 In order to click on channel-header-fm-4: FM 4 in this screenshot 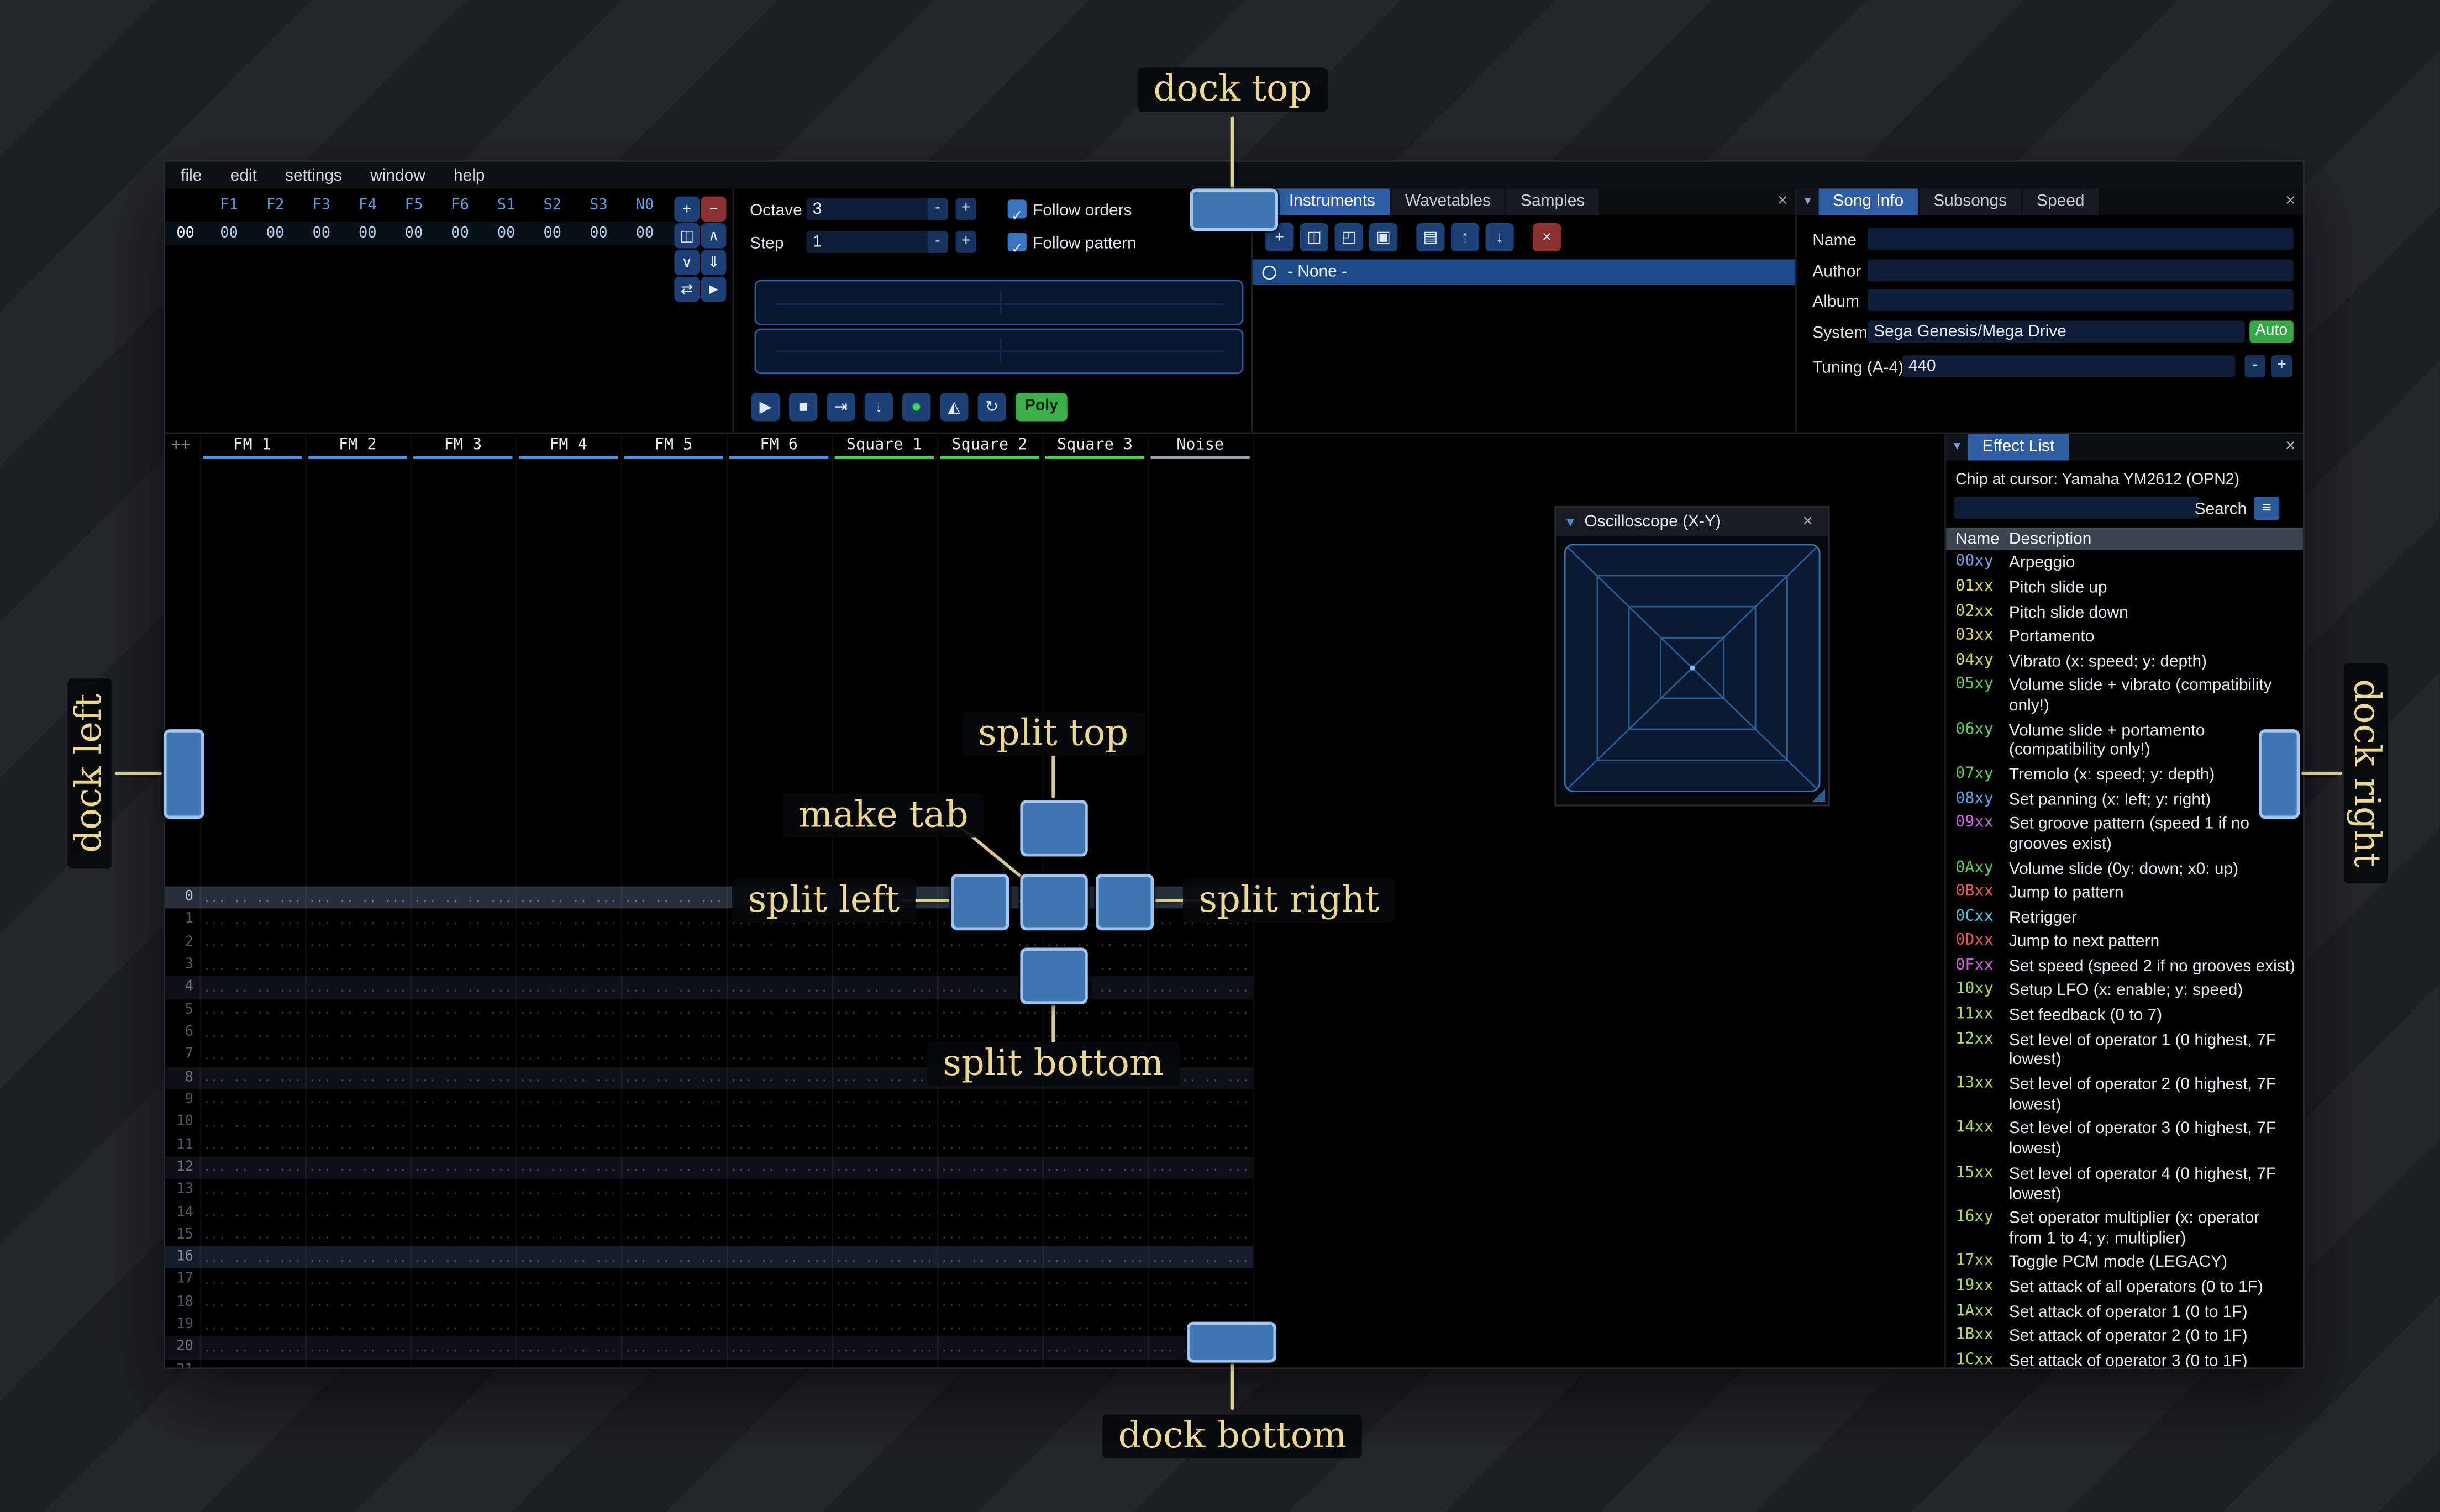, I will do `click(568, 447)`.